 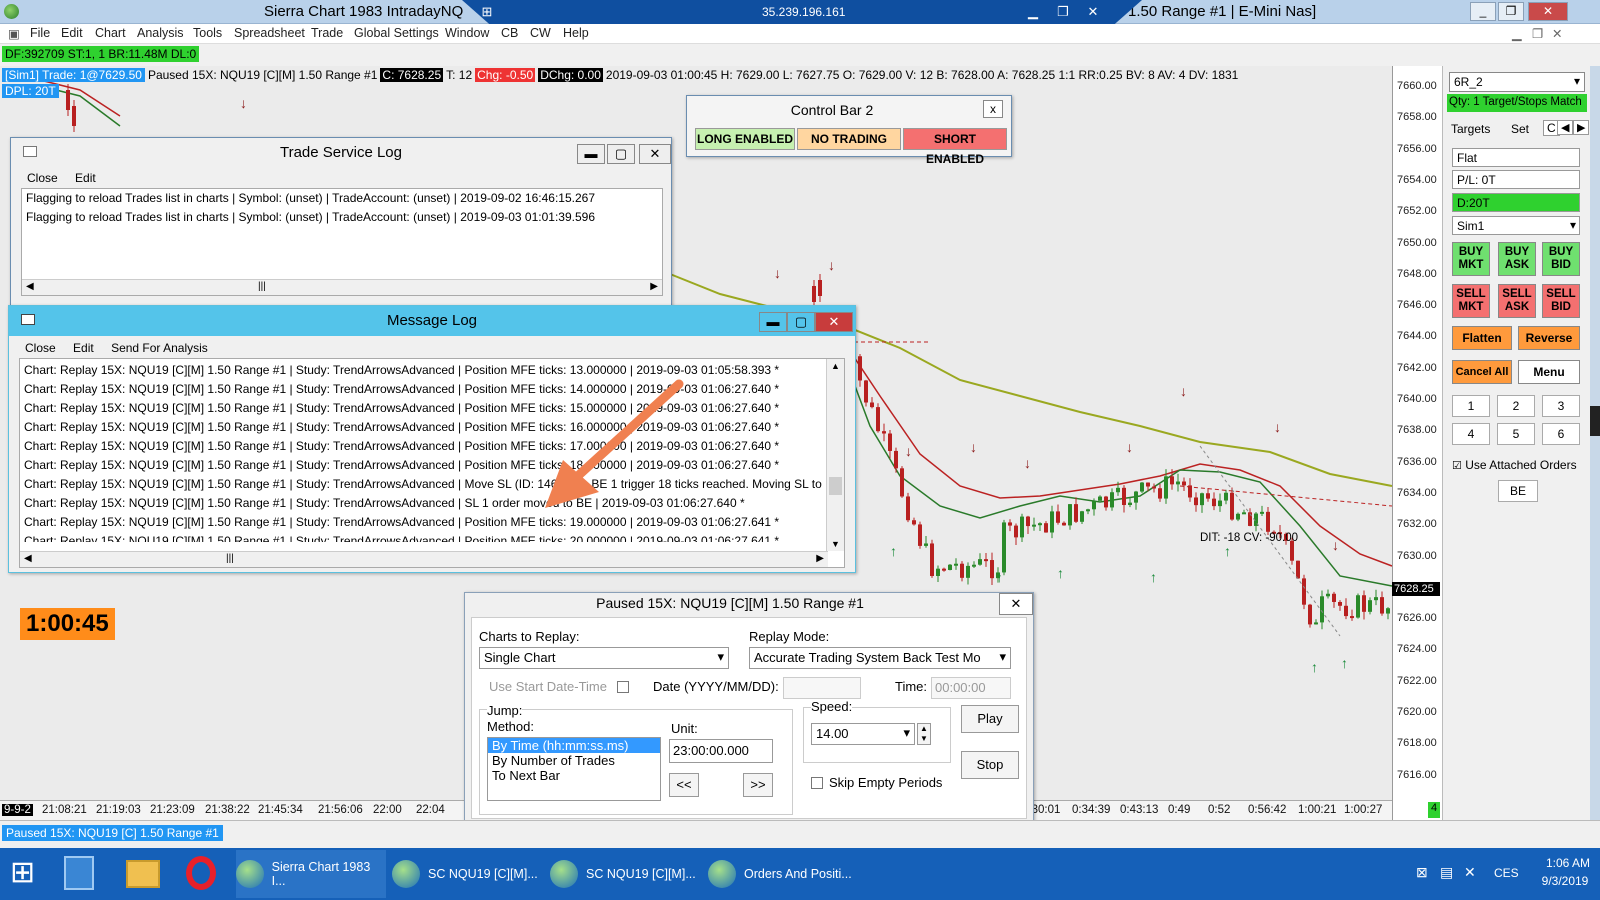 I want to click on maximize-button: ❐, so click(x=1511, y=11).